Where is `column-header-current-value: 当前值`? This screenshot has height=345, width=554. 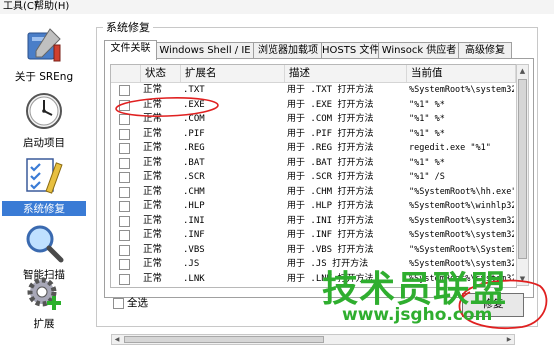
column-header-current-value: 当前值 is located at coordinates (461, 73).